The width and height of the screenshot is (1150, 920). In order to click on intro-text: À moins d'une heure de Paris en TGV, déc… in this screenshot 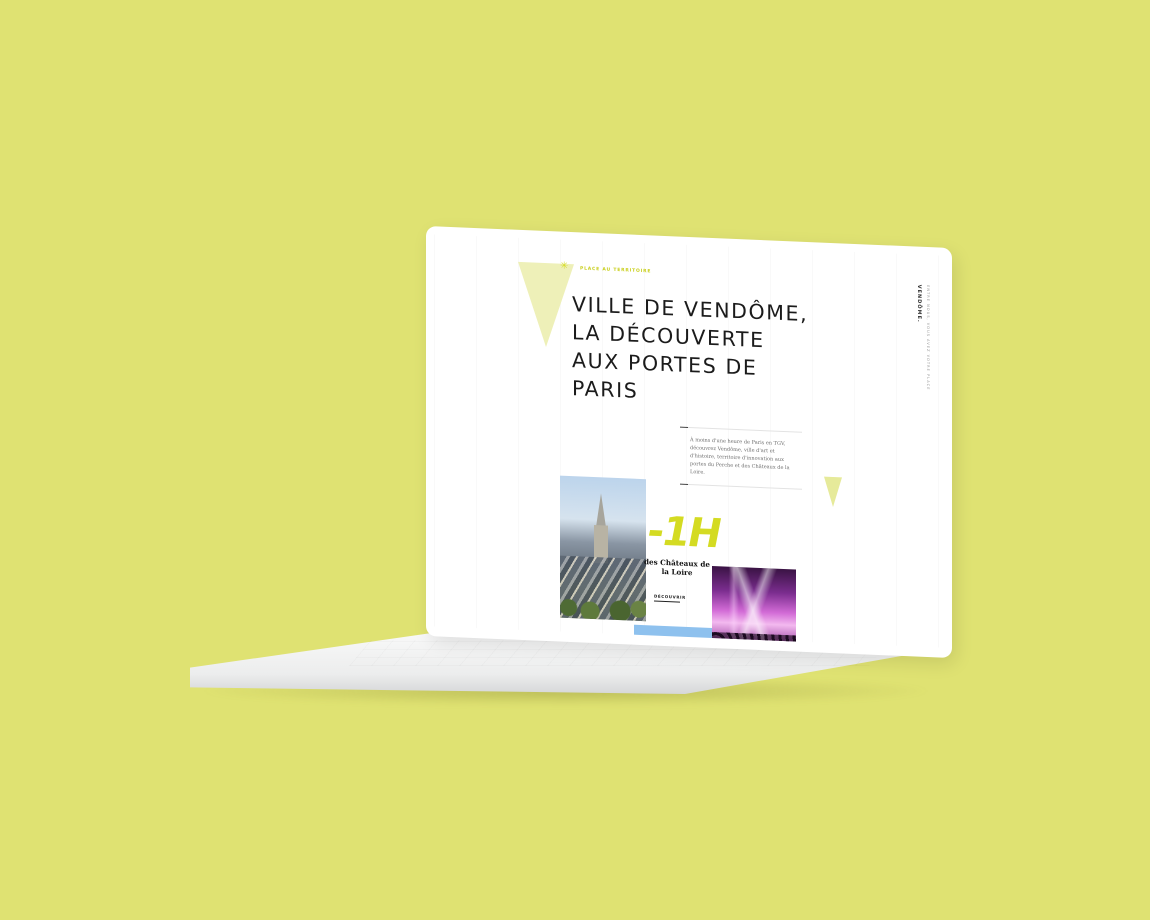, I will do `click(740, 456)`.